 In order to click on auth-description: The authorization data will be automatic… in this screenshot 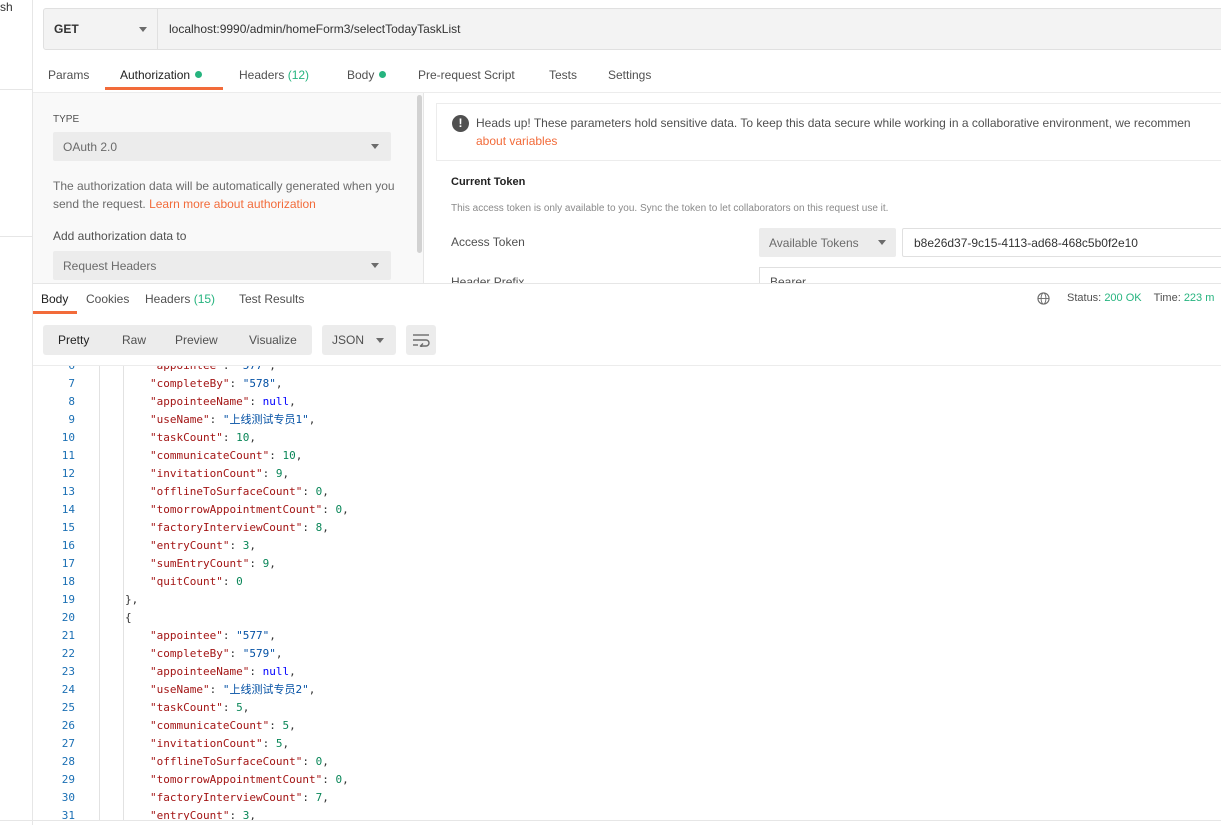, I will do `click(225, 195)`.